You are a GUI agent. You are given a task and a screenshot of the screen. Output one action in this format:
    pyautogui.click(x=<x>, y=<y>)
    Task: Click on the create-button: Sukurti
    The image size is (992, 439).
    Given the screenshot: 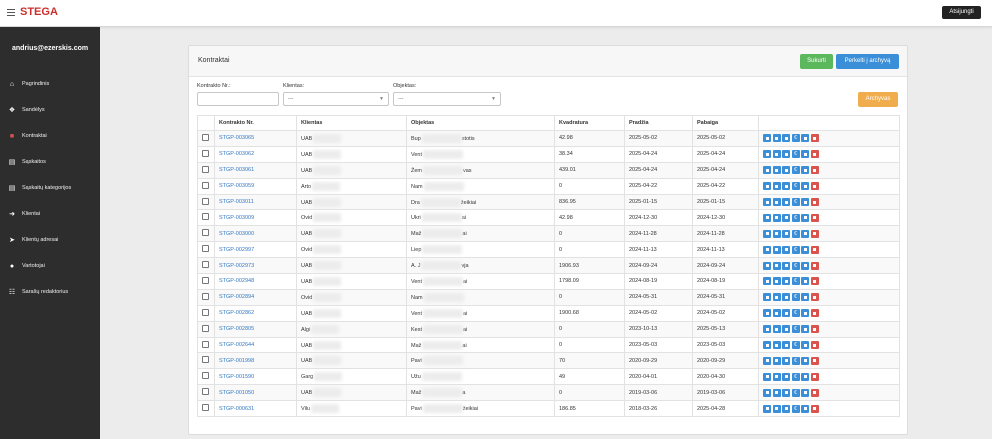 What is the action you would take?
    pyautogui.click(x=816, y=61)
    